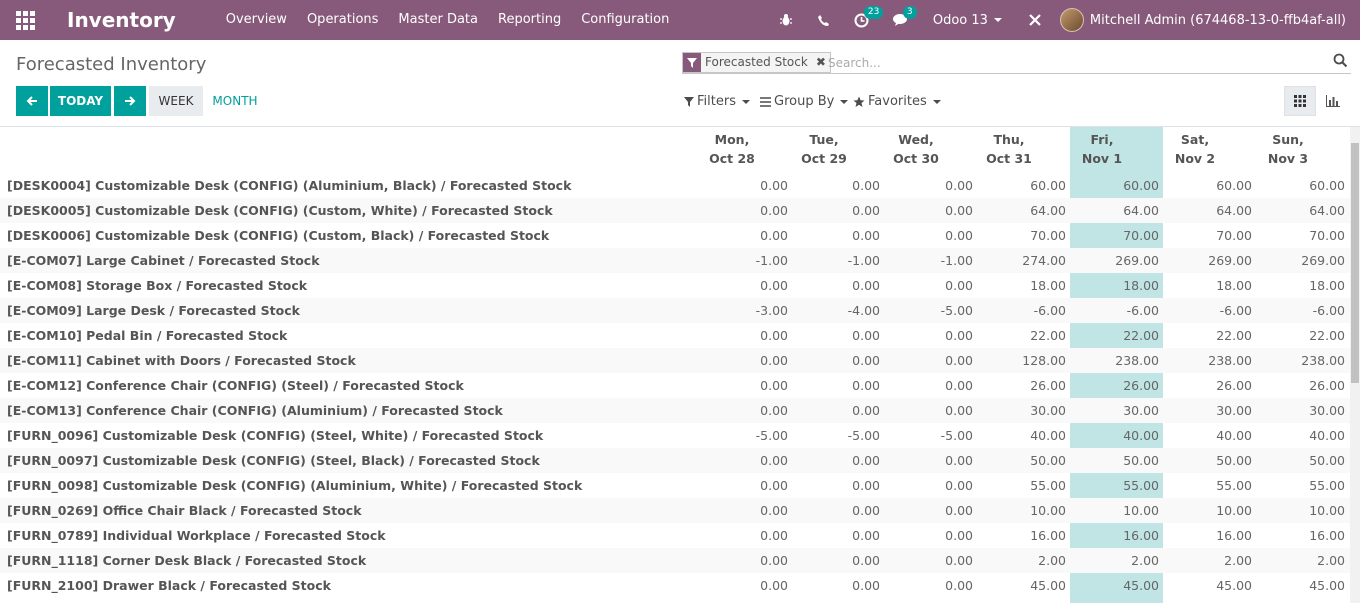  What do you see at coordinates (897, 101) in the screenshot?
I see `favorites-dropdown: Favorites` at bounding box center [897, 101].